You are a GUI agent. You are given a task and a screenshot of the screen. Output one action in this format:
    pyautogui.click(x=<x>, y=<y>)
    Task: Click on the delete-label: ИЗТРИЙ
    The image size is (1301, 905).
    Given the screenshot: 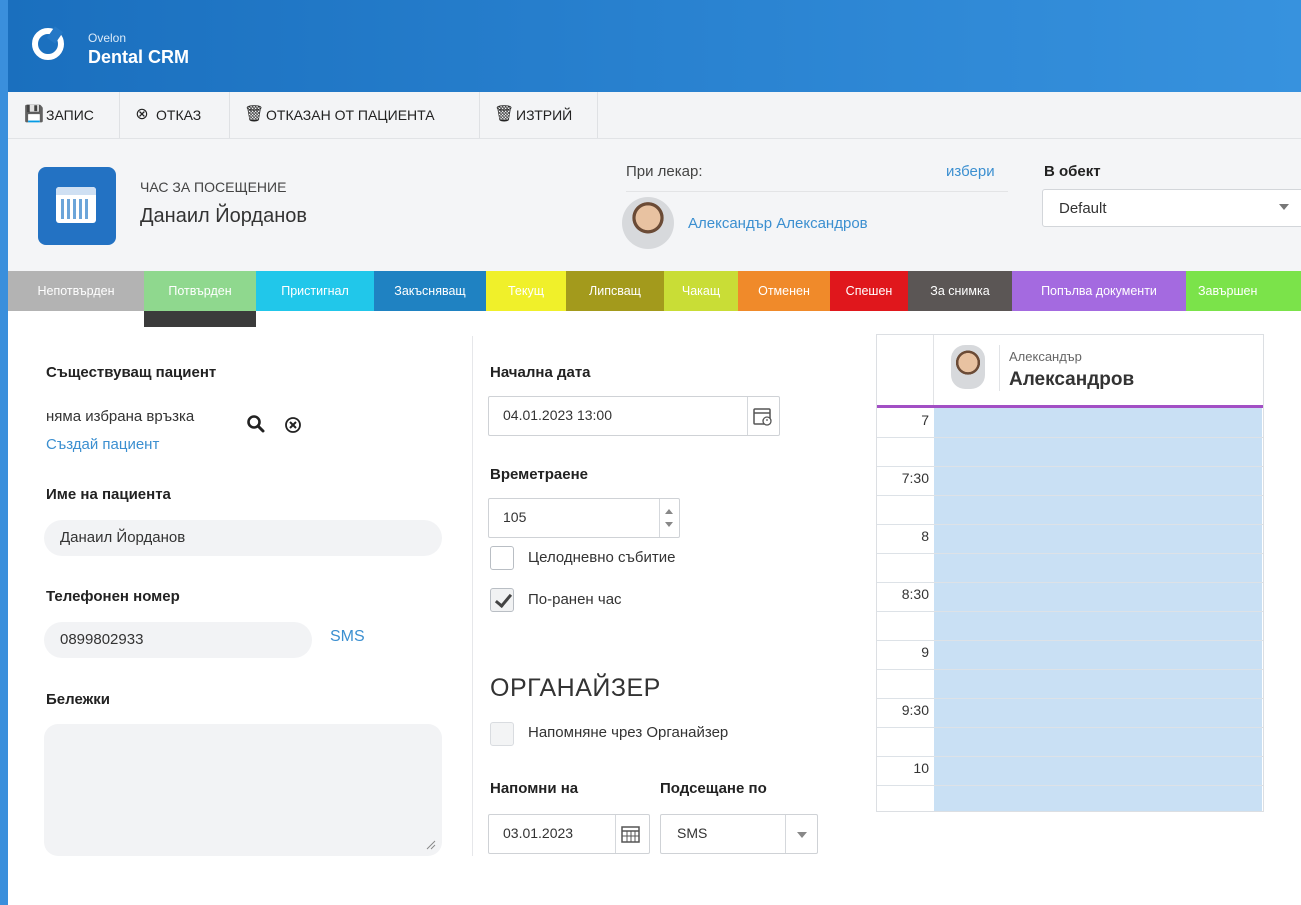 What is the action you would take?
    pyautogui.click(x=544, y=115)
    